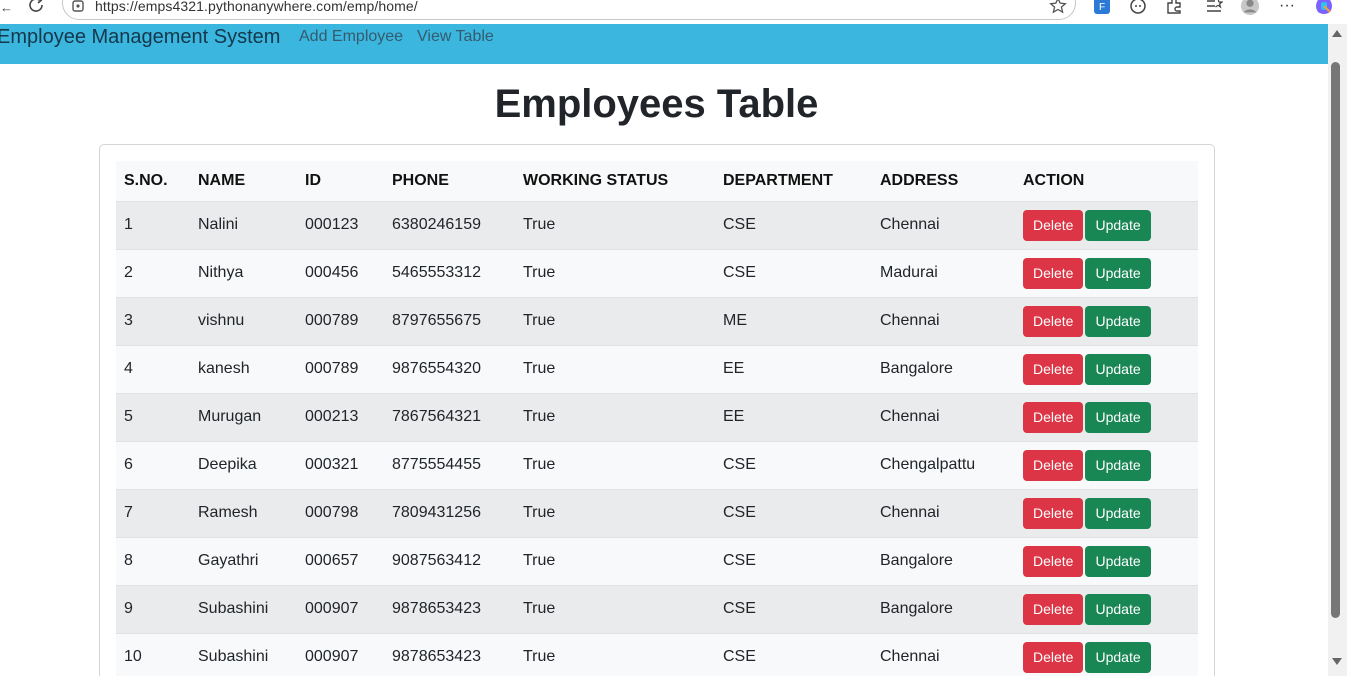  What do you see at coordinates (436, 224) in the screenshot?
I see `cell-phone: 6380246159` at bounding box center [436, 224].